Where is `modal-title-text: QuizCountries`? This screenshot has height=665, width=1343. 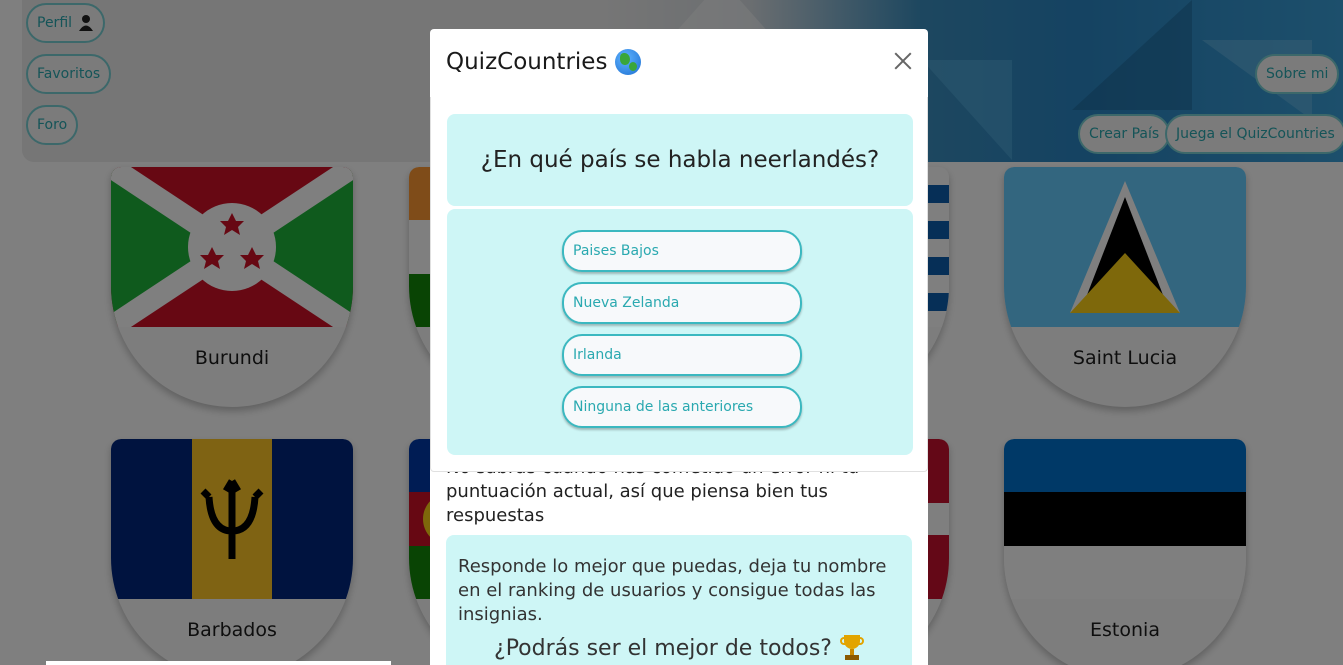
modal-title-text: QuizCountries is located at coordinates (527, 62).